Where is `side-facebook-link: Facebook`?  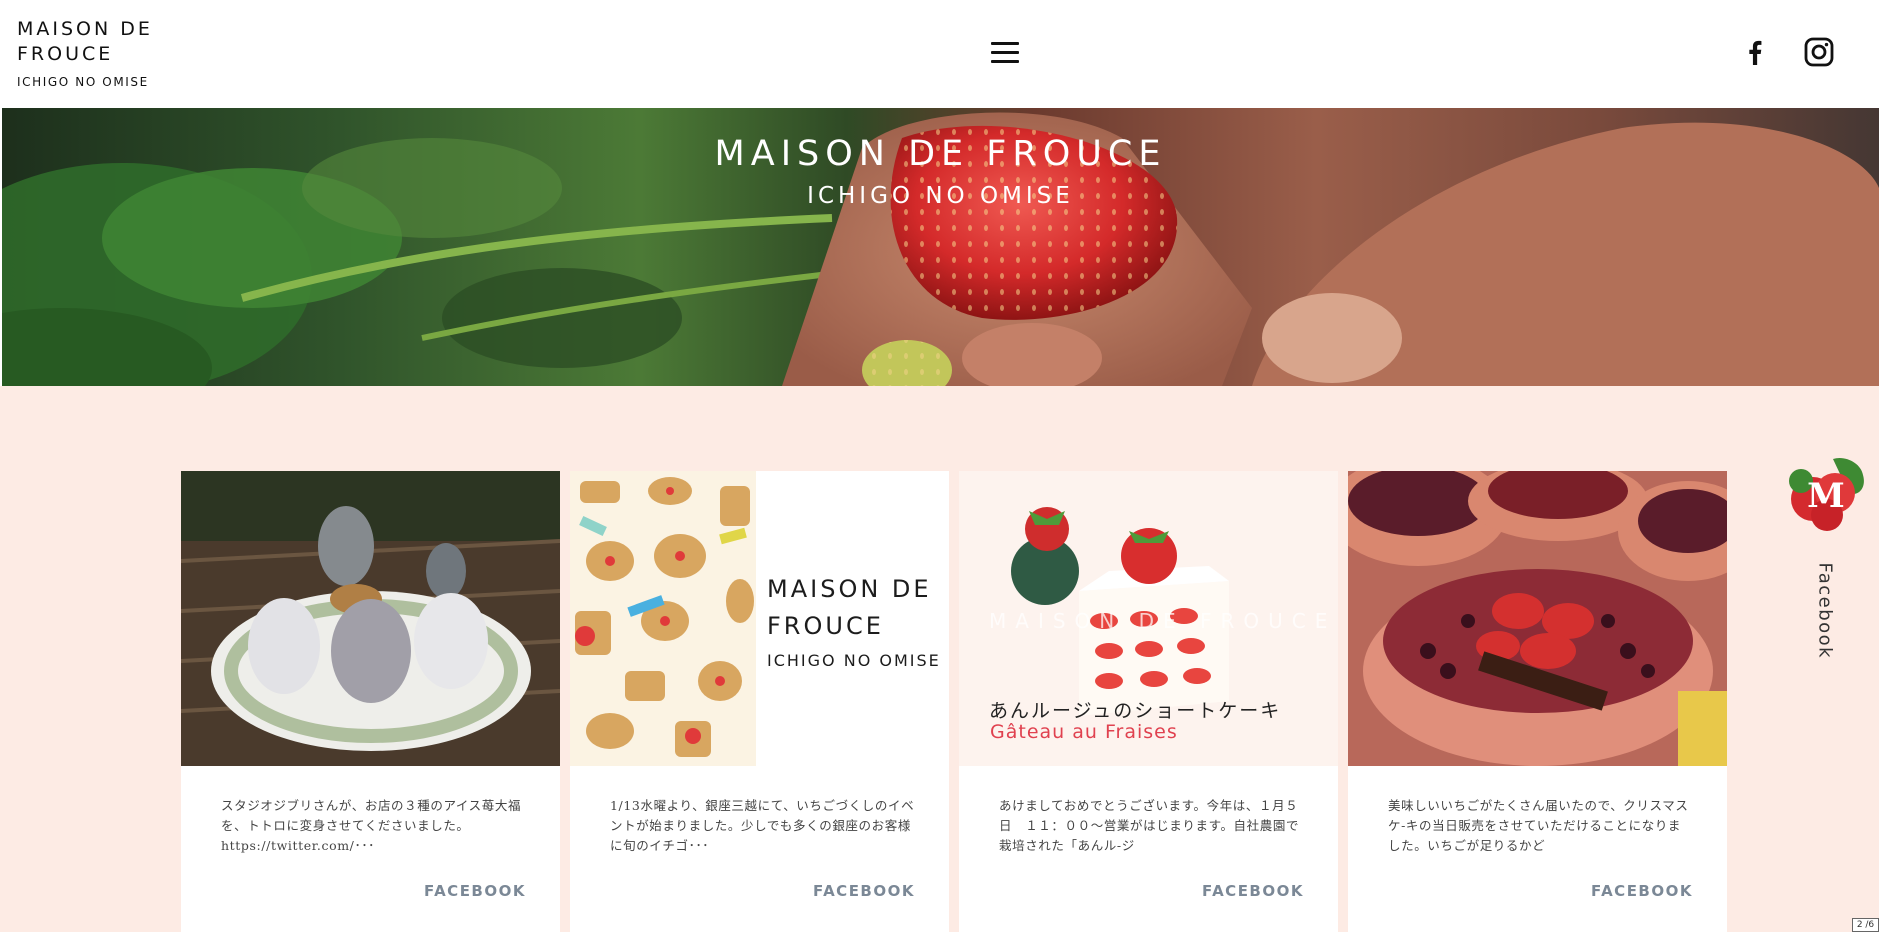 side-facebook-link: Facebook is located at coordinates (1825, 611).